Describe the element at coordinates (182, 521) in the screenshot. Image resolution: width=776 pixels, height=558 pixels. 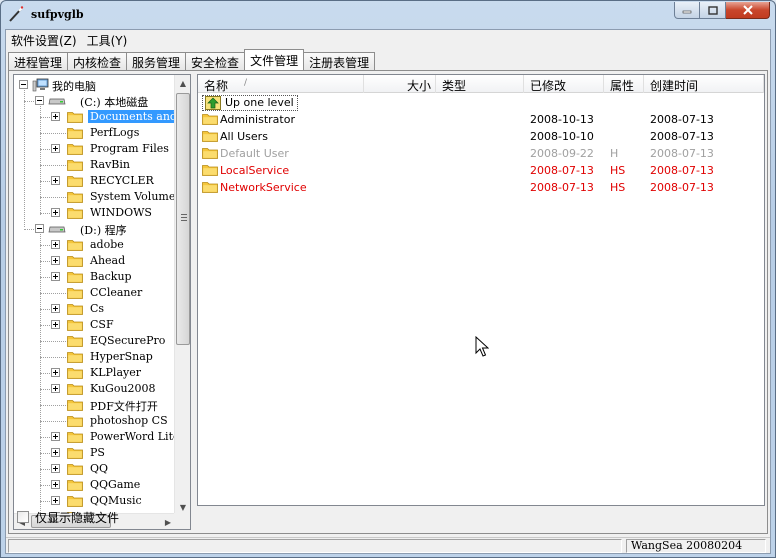
I see `scroll-corner` at that location.